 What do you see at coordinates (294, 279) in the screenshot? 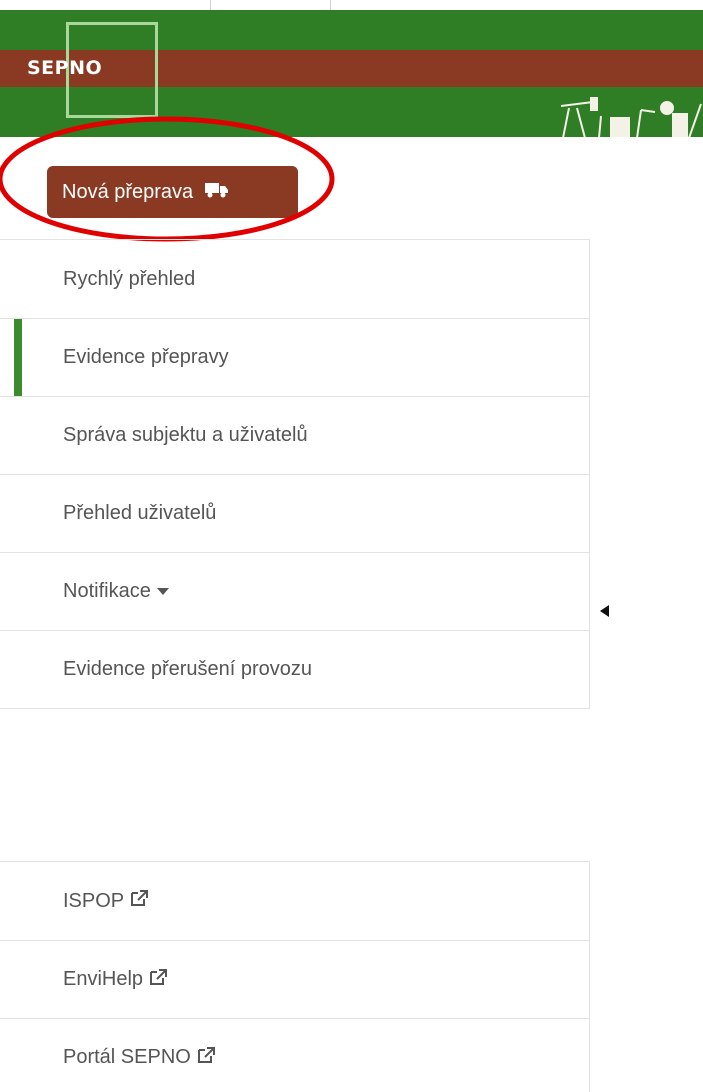
I see `nav-item-quick-overview: Rychlý přehled` at bounding box center [294, 279].